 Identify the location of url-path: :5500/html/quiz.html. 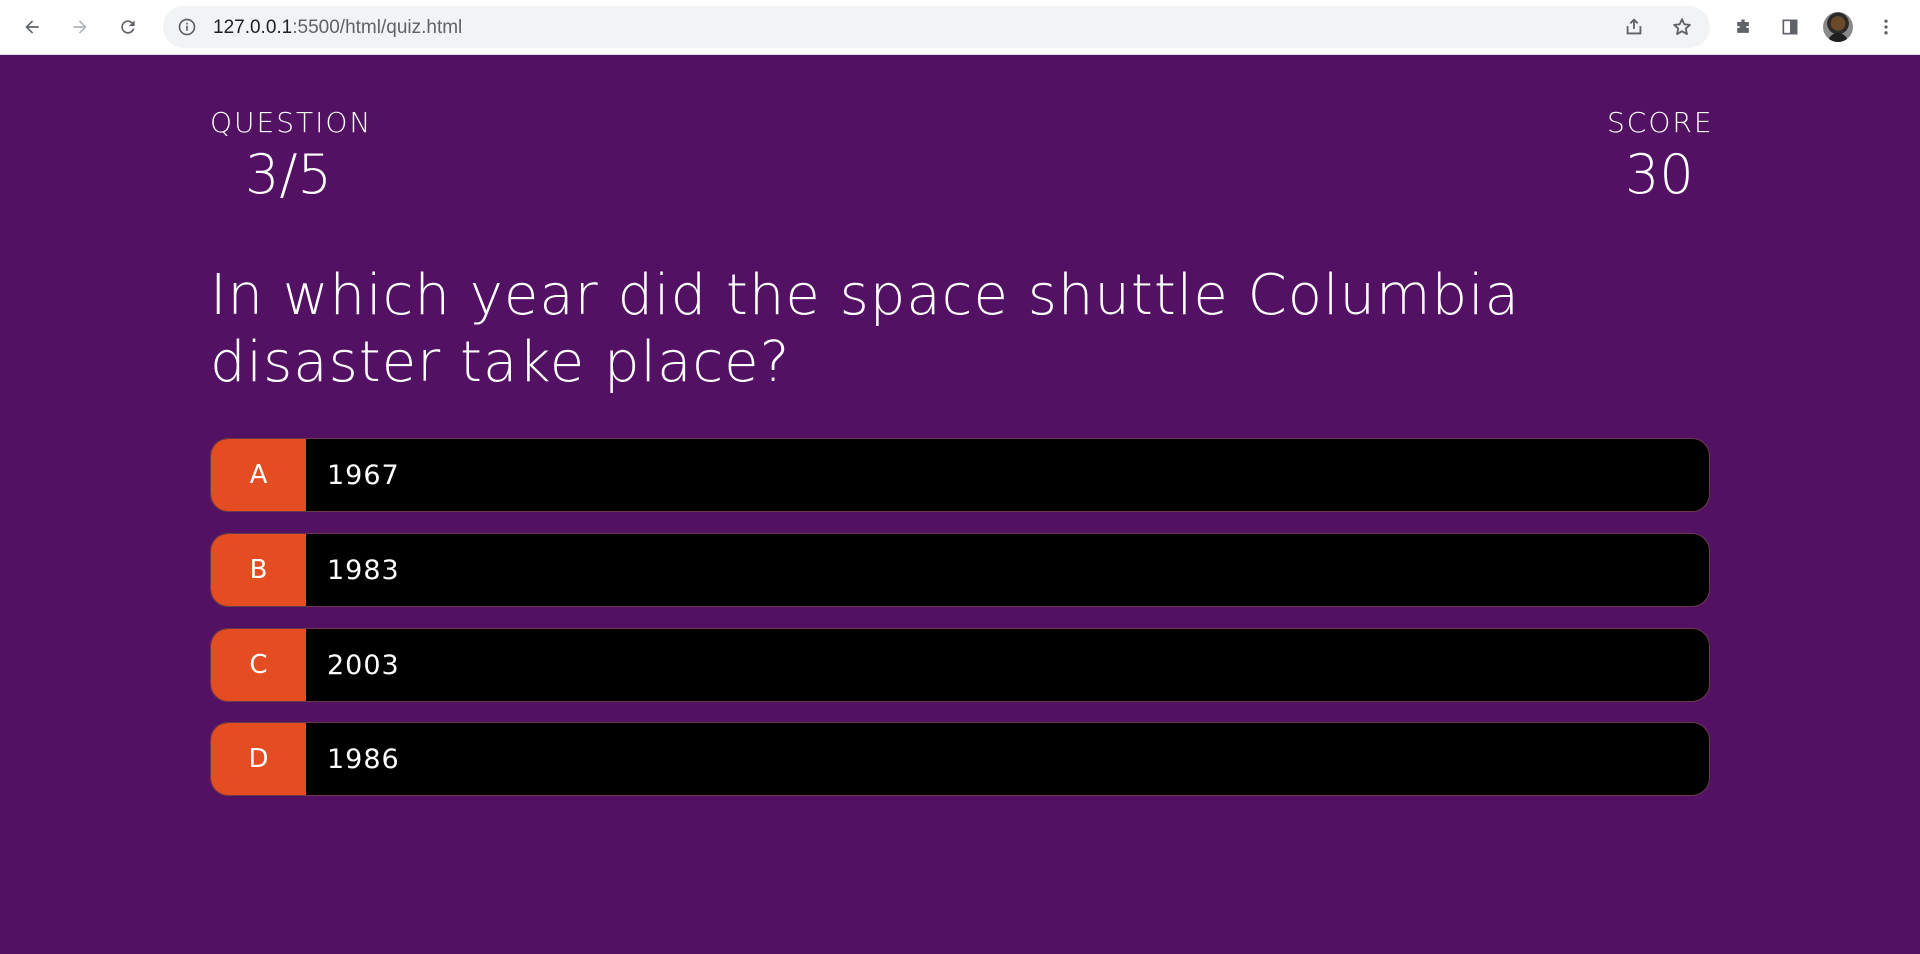
(377, 27).